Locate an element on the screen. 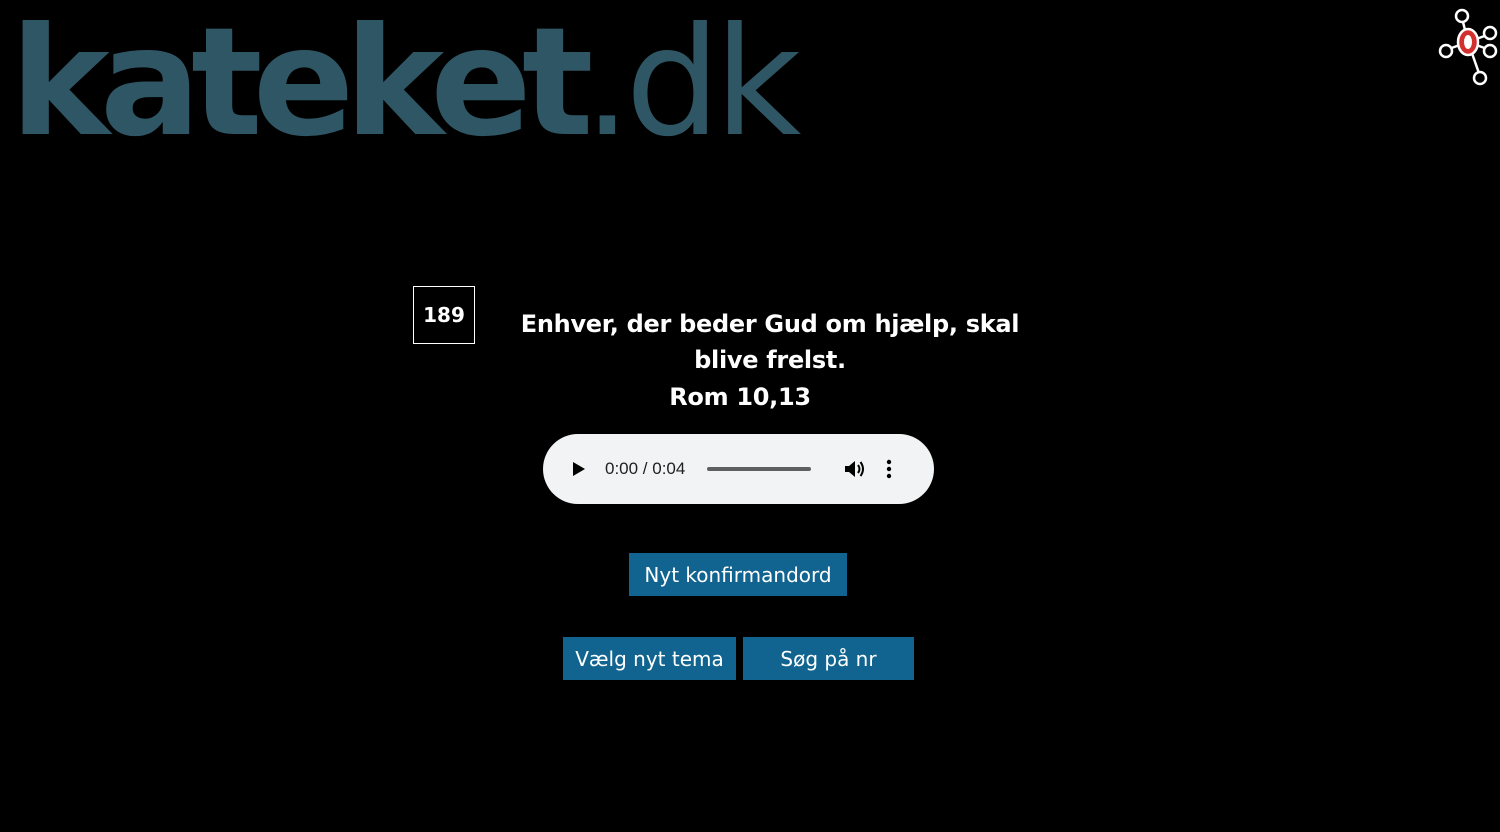 The height and width of the screenshot is (832, 1500). verse-reference: Rom 10,13 is located at coordinates (740, 397).